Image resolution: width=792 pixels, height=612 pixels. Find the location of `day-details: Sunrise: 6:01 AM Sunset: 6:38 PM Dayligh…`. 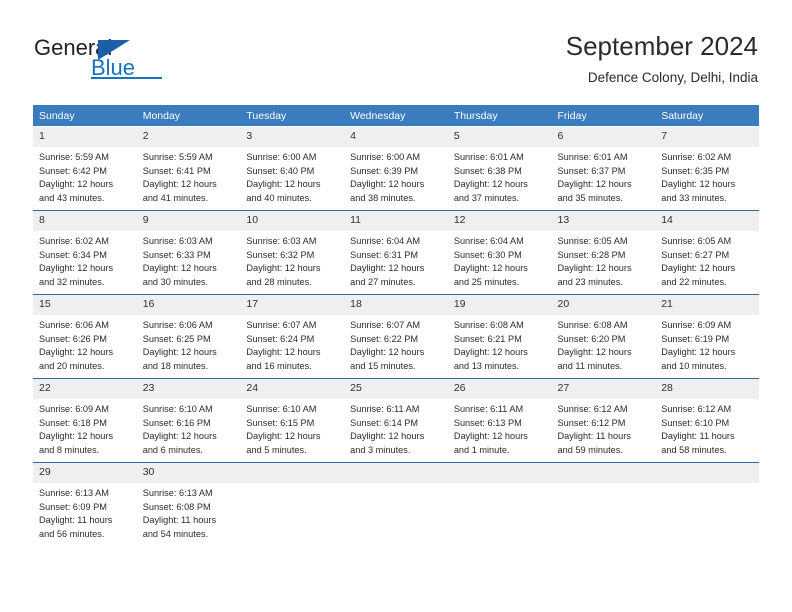

day-details: Sunrise: 6:01 AM Sunset: 6:38 PM Dayligh… is located at coordinates (500, 176).